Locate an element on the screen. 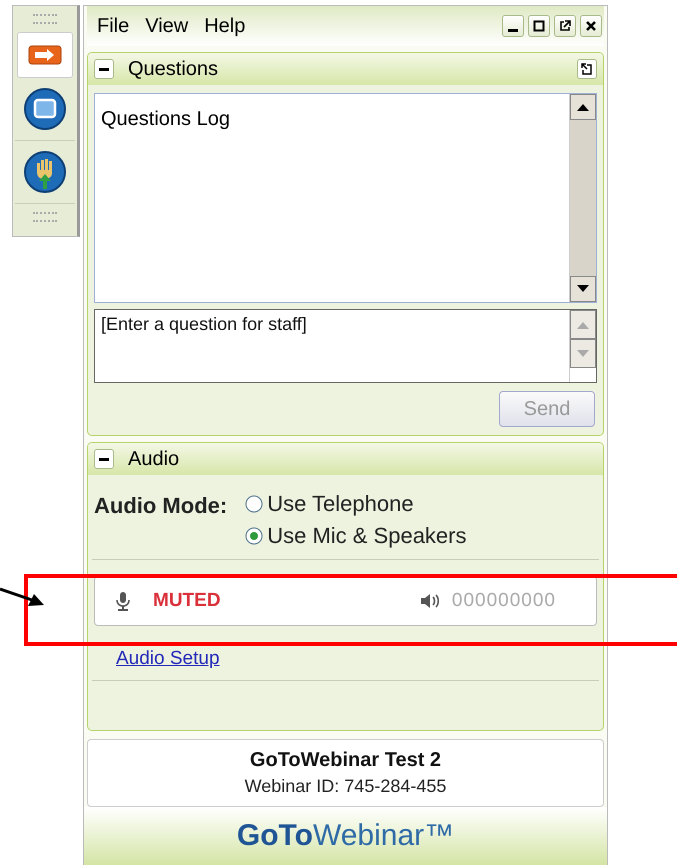 This screenshot has height=865, width=677. maximize-button is located at coordinates (539, 26).